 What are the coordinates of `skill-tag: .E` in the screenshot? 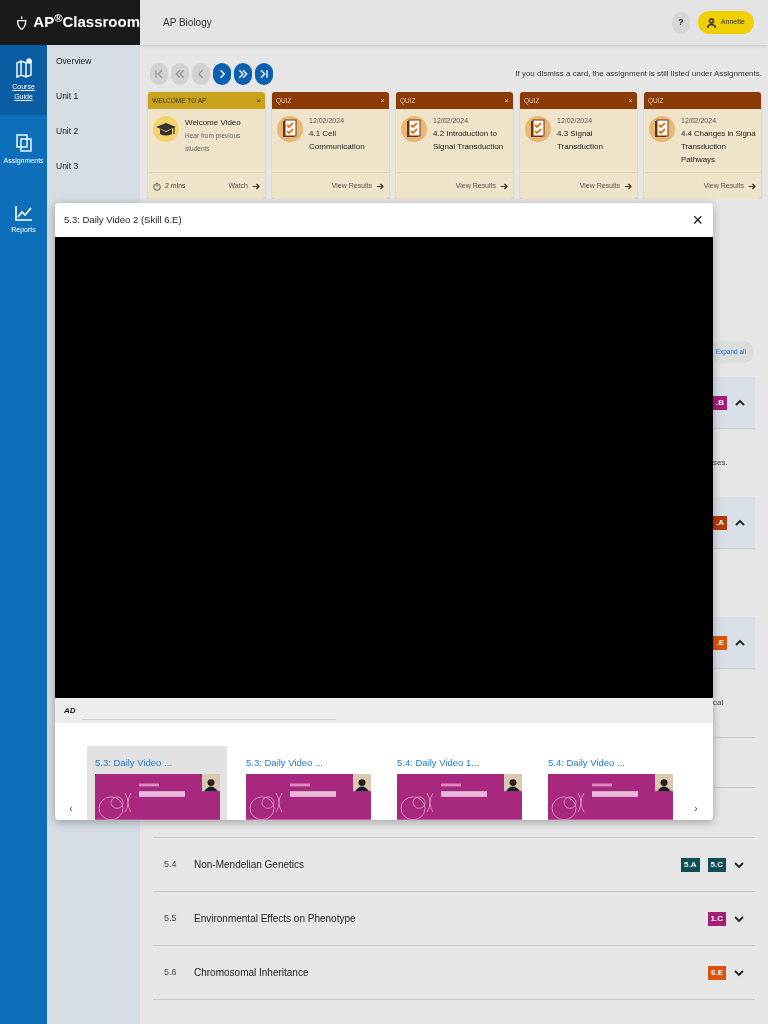 It's located at (720, 642).